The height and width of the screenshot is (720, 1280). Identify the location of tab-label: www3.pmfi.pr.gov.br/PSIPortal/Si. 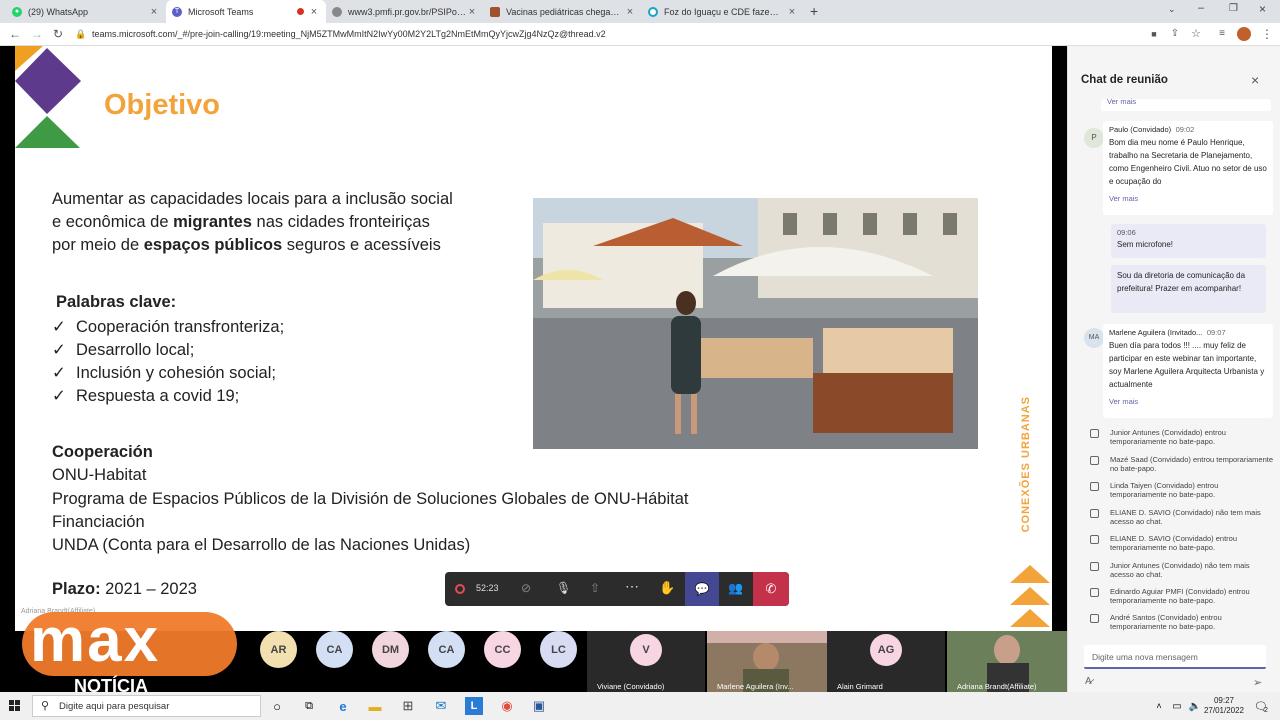
(407, 11).